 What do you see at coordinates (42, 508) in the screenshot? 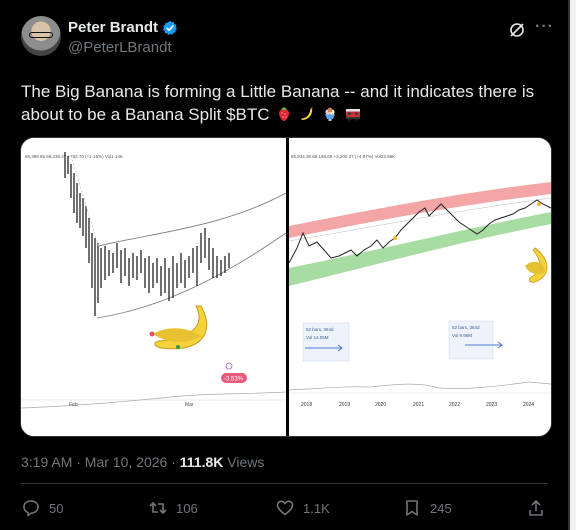
I see `reply-button: 50` at bounding box center [42, 508].